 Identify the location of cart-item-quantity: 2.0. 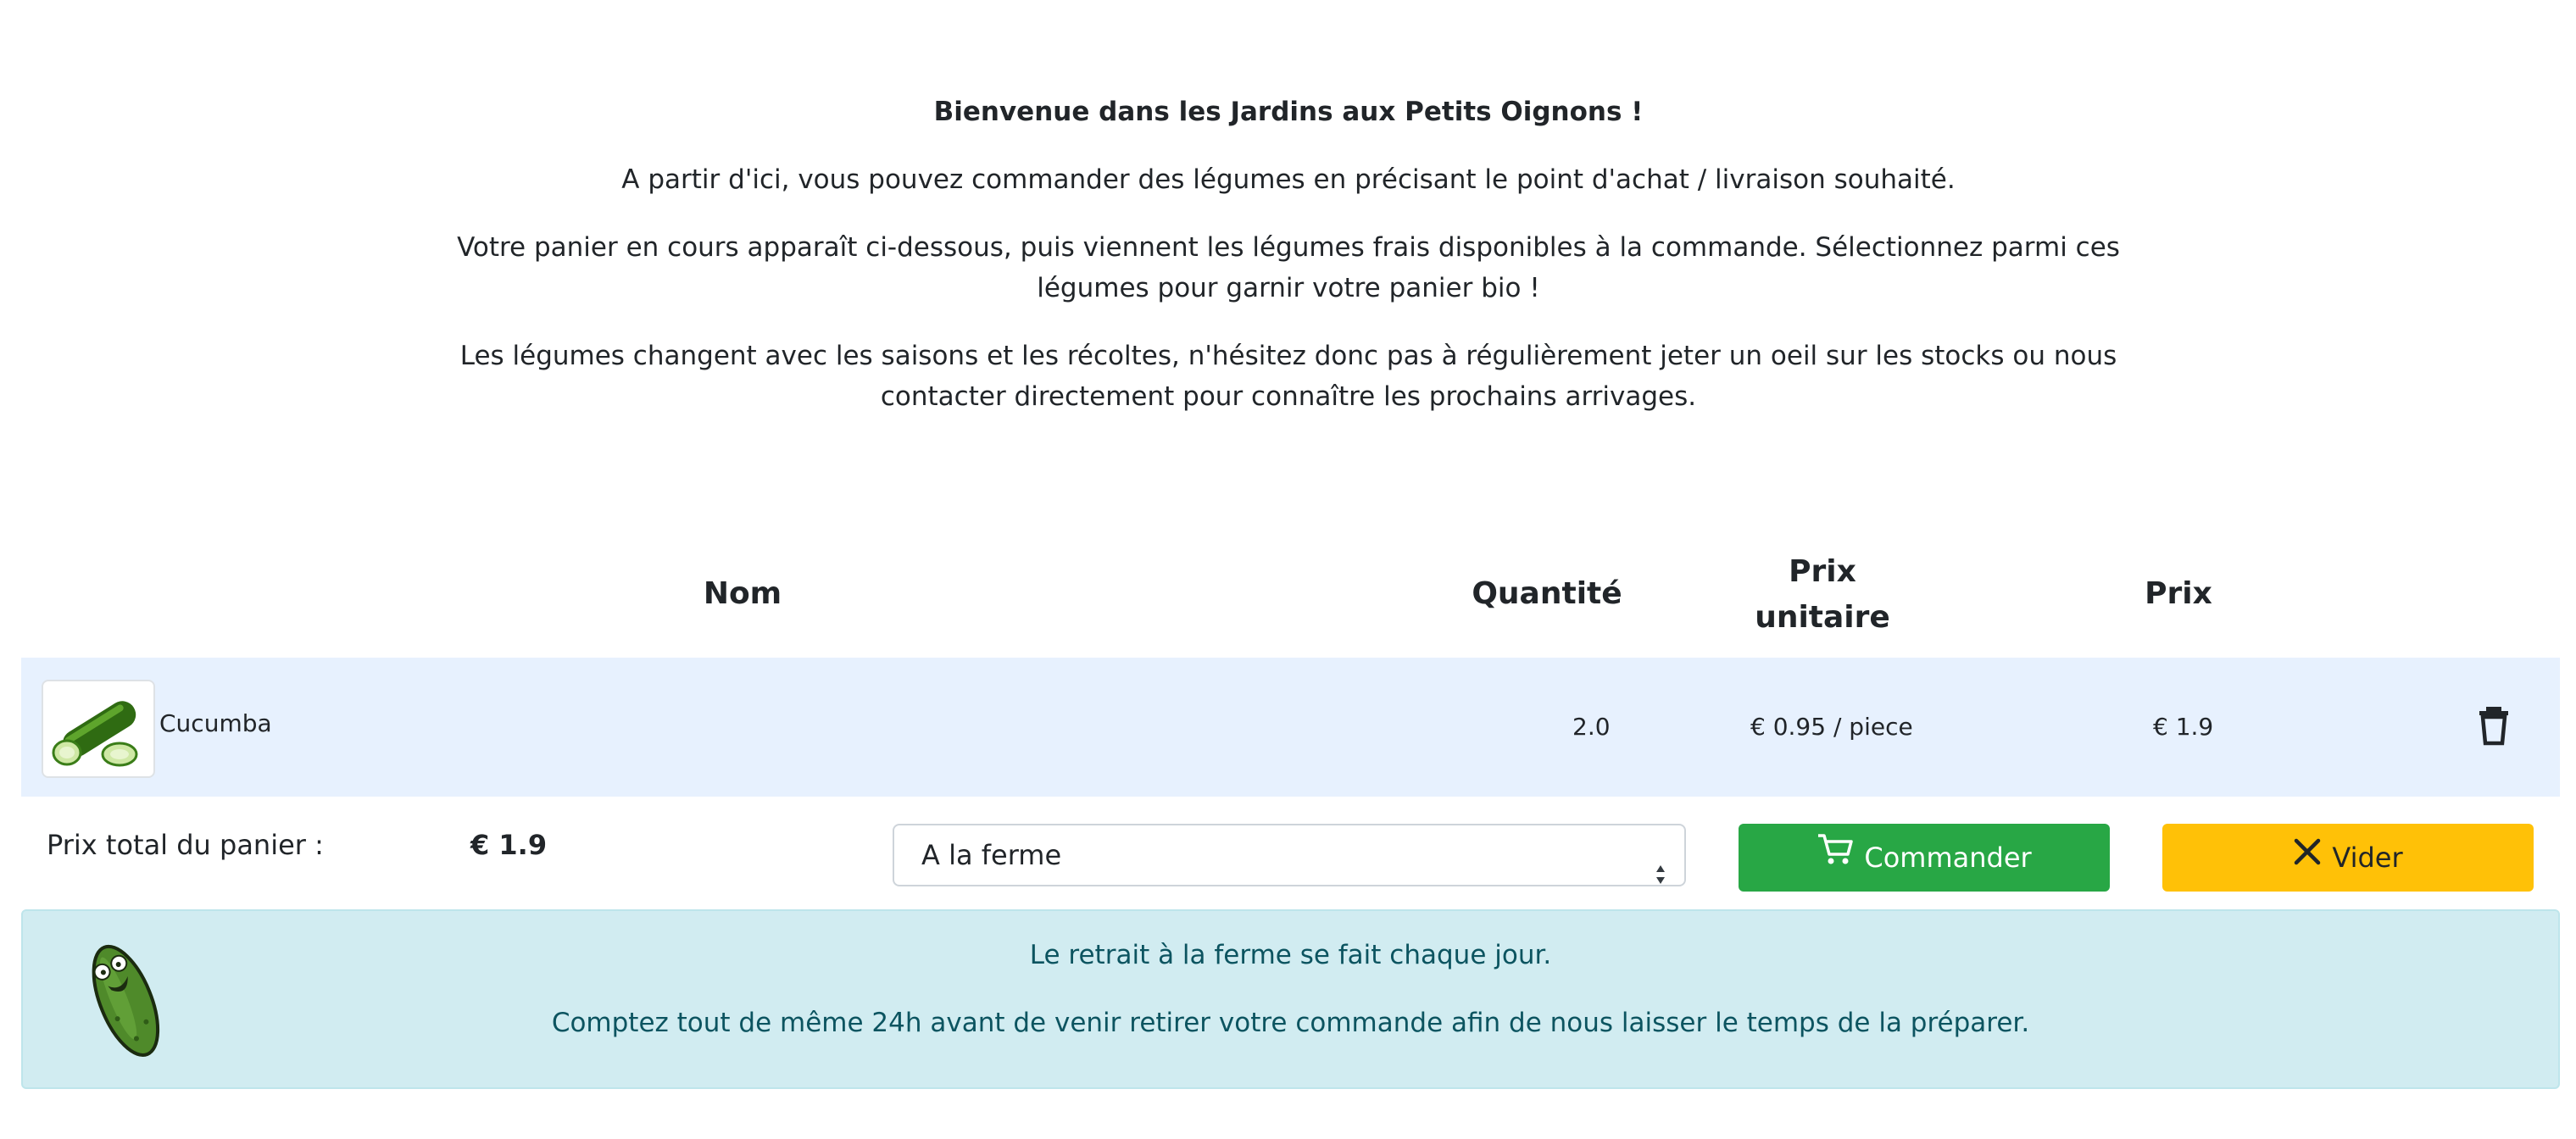
(1591, 727).